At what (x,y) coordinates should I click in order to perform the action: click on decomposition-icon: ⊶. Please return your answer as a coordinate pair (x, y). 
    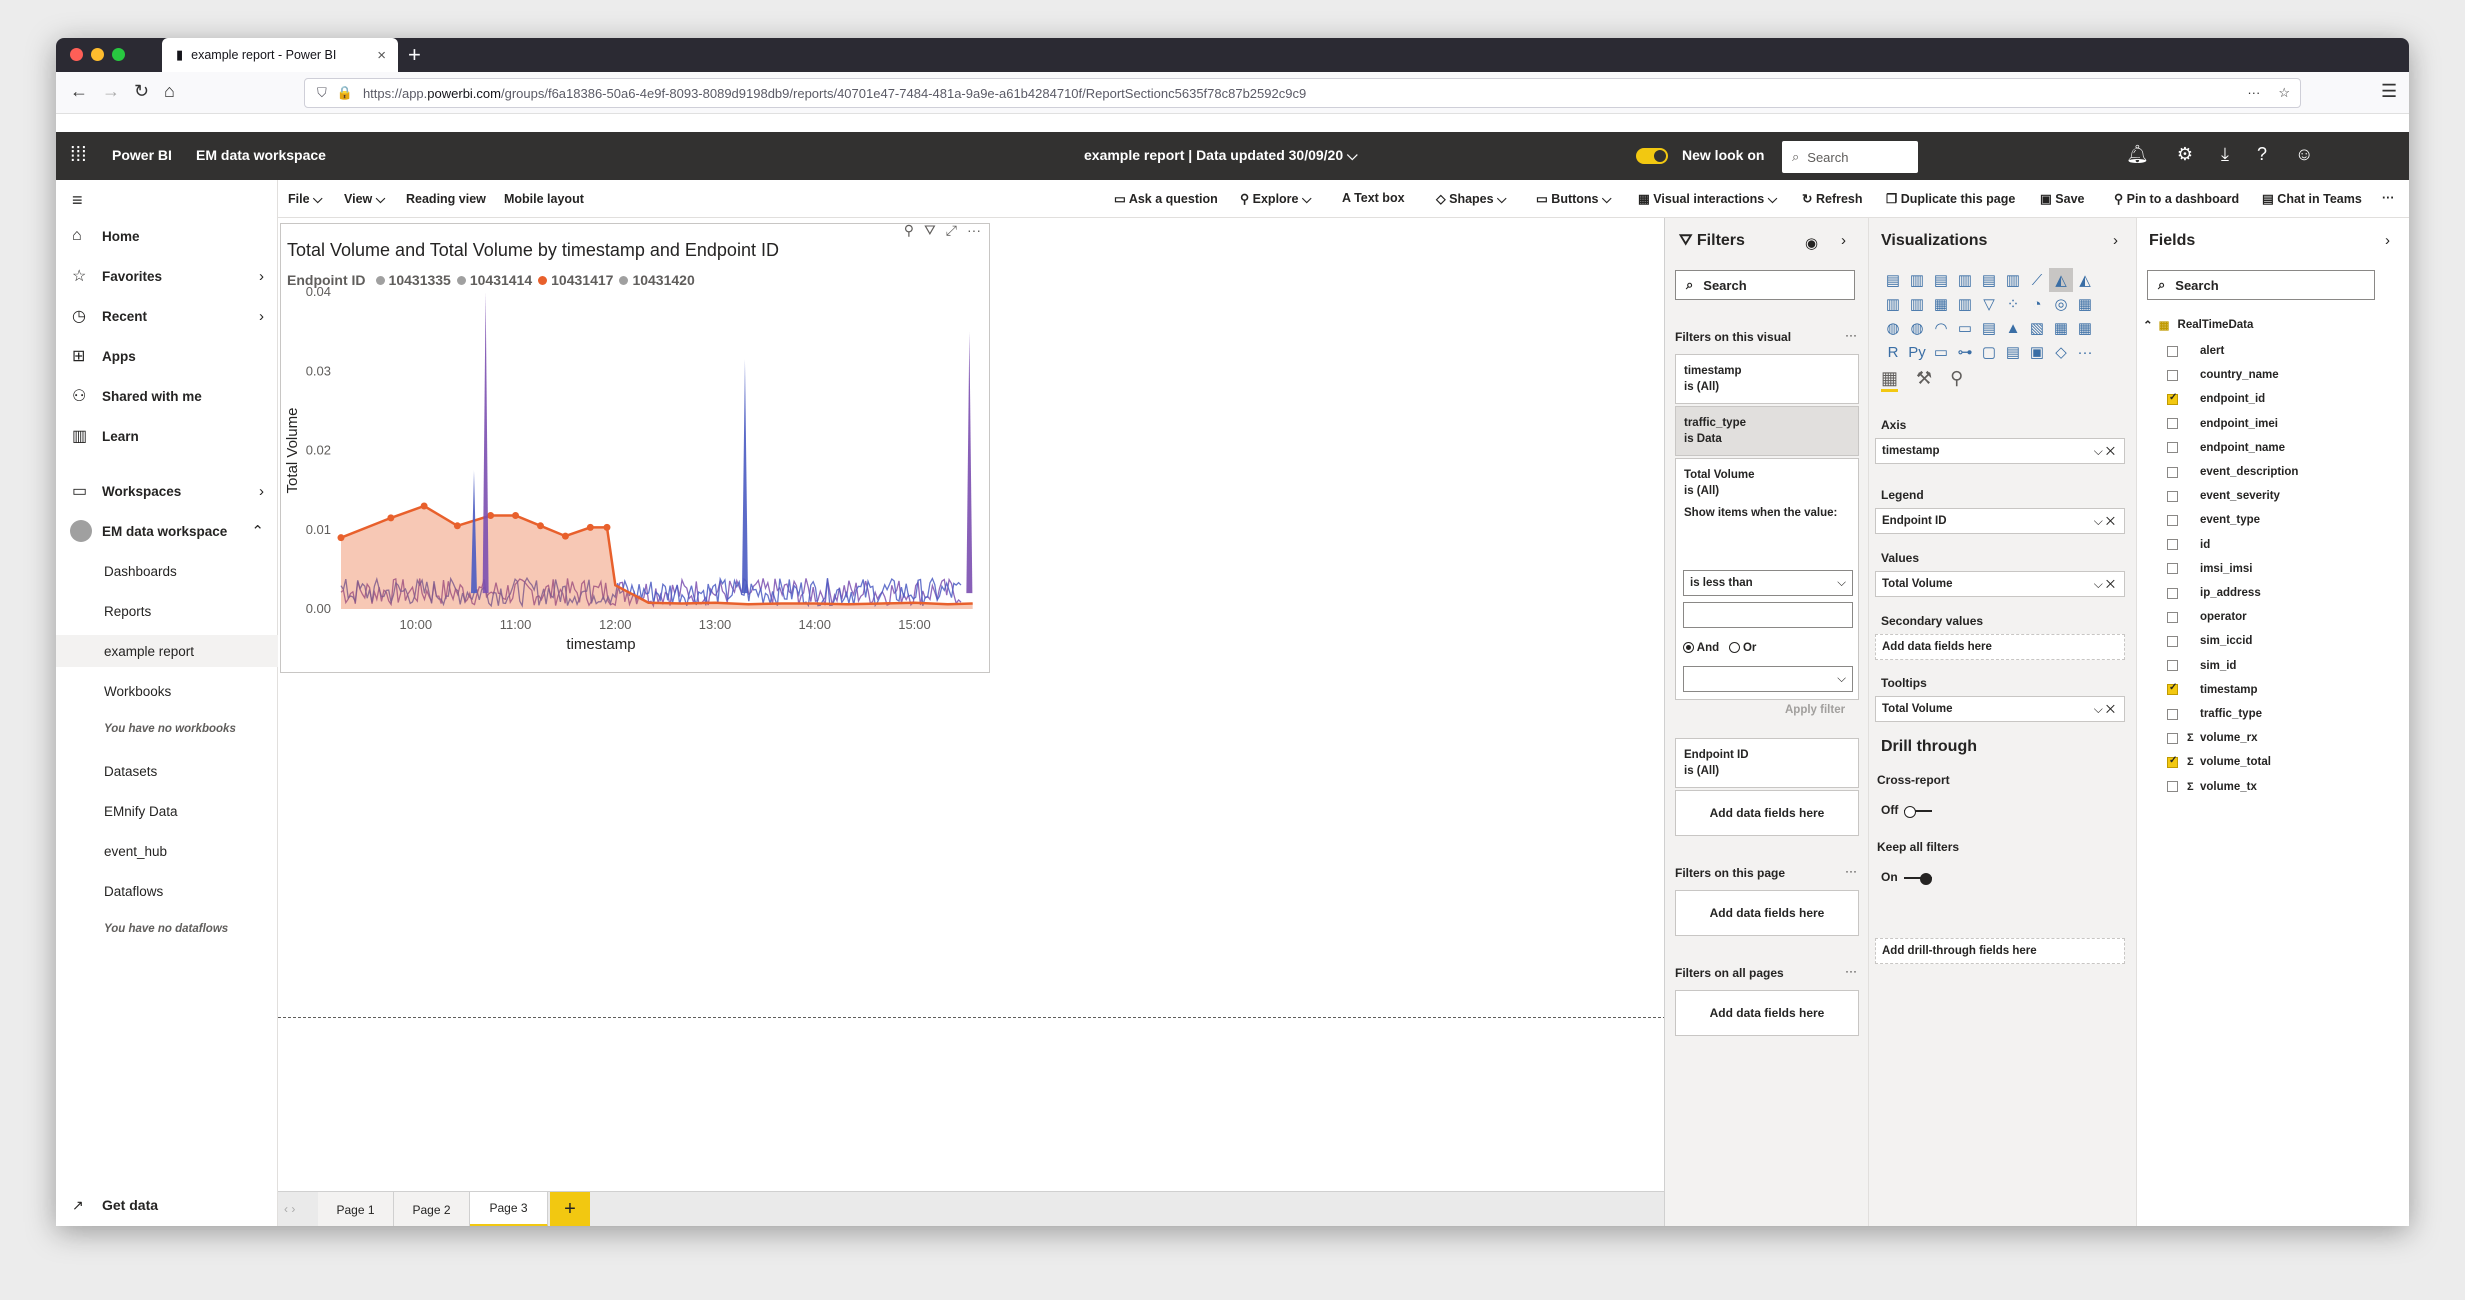
    Looking at the image, I should click on (1965, 352).